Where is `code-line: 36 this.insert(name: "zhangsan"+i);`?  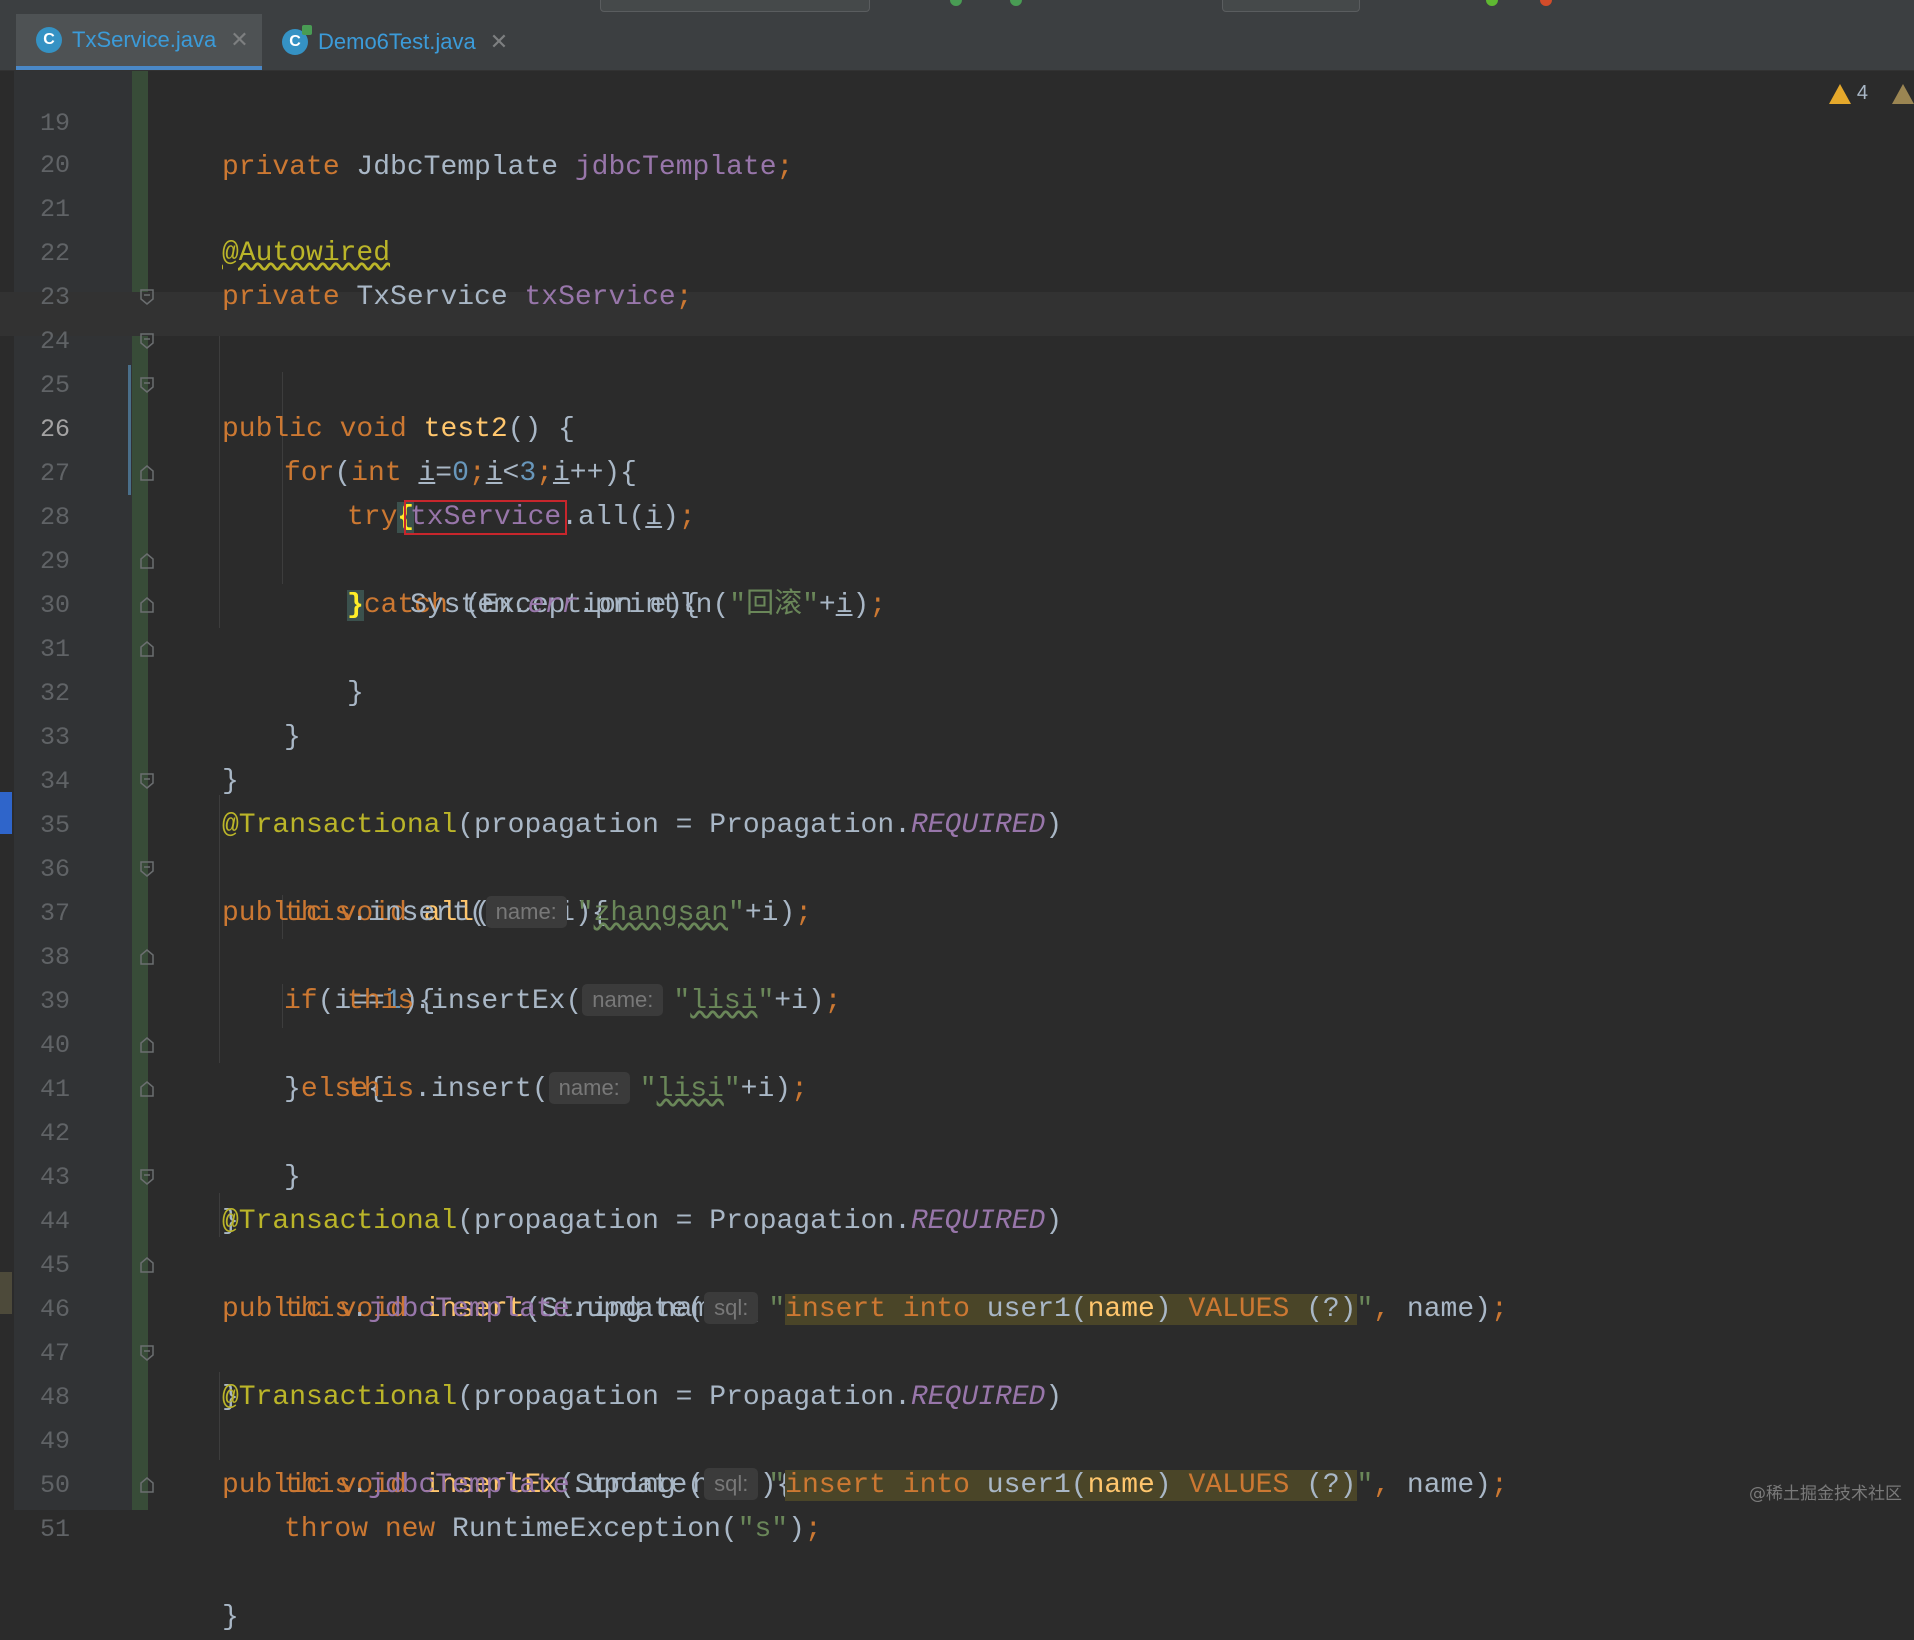 code-line: 36 this.insert(name: "zhangsan"+i); is located at coordinates (957, 866).